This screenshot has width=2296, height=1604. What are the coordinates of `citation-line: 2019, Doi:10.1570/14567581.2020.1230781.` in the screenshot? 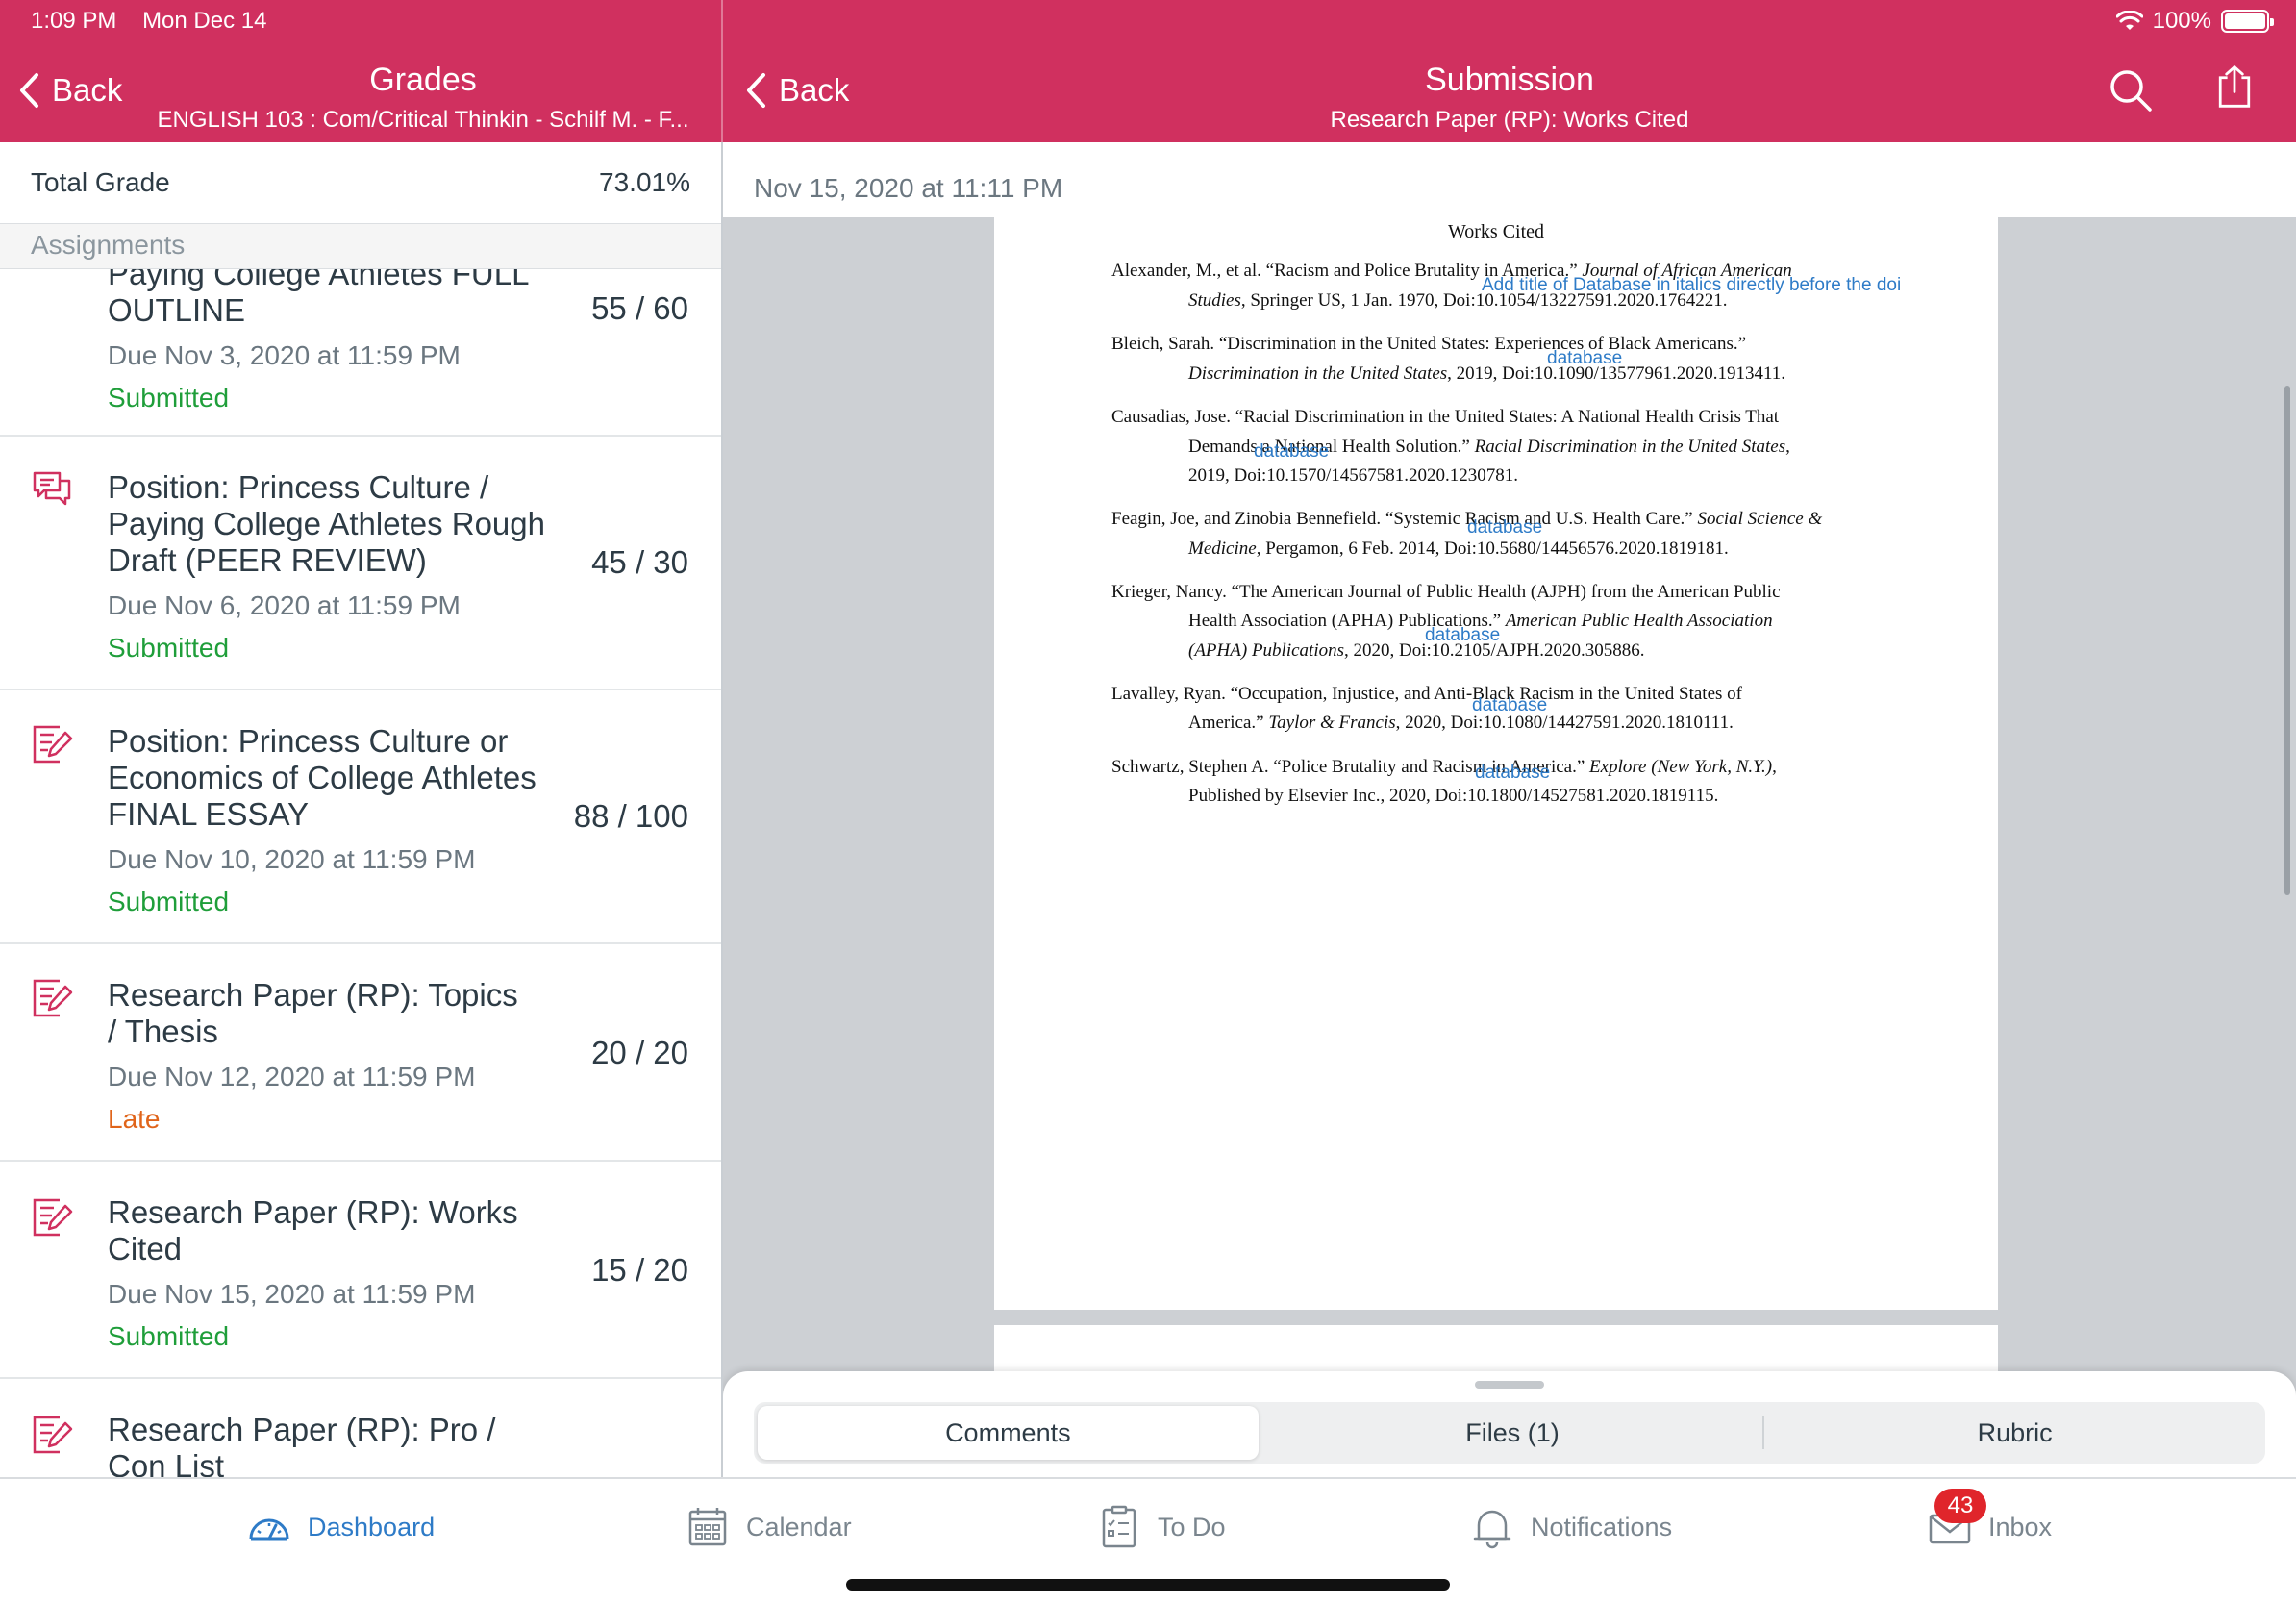 It's located at (1353, 475).